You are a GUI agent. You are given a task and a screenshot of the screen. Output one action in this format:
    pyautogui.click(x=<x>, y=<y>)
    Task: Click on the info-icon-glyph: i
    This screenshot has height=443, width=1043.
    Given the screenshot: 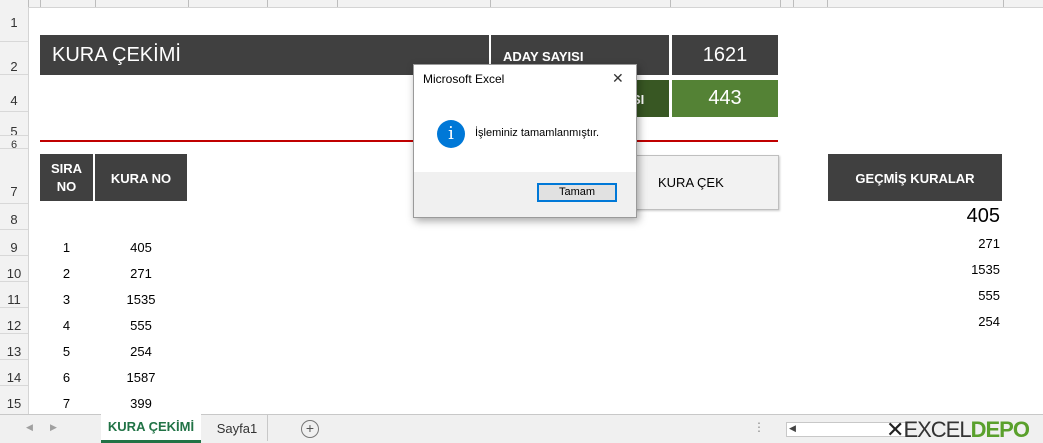 What is the action you would take?
    pyautogui.click(x=451, y=133)
    